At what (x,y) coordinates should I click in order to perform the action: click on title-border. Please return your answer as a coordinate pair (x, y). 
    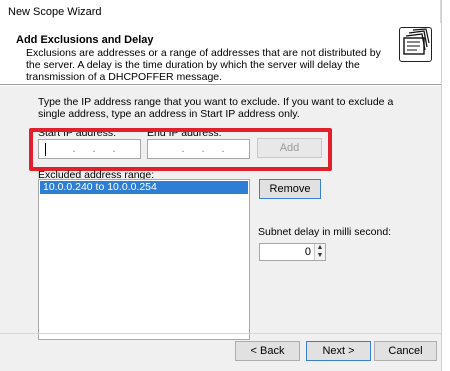
    Looking at the image, I should click on (440, 11).